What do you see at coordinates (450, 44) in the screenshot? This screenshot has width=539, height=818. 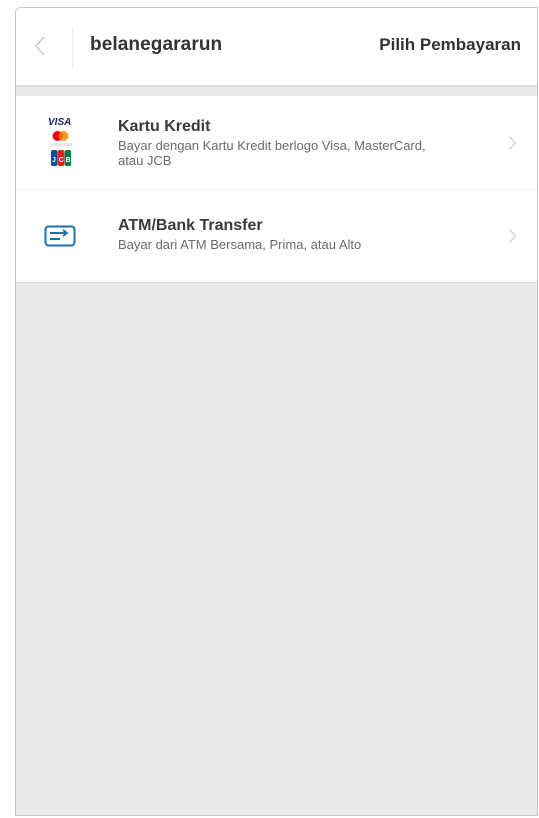 I see `page-title: Pilih Pembayaran` at bounding box center [450, 44].